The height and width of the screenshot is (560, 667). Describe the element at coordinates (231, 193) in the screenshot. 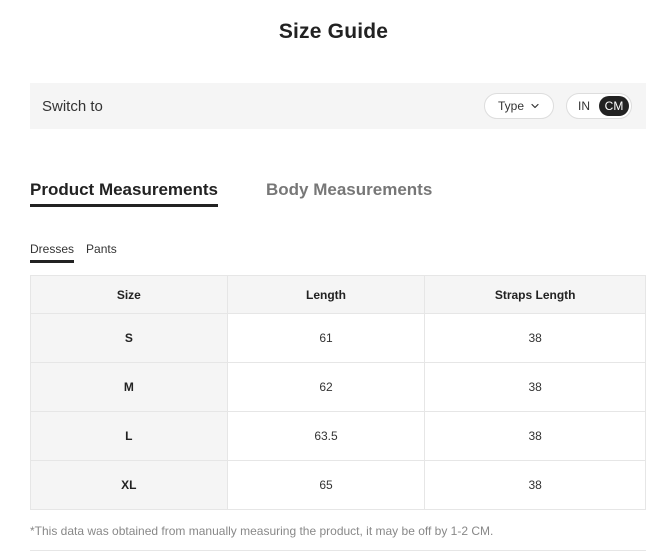

I see `measurement-tabs: Product Measurements Body Measurements` at that location.